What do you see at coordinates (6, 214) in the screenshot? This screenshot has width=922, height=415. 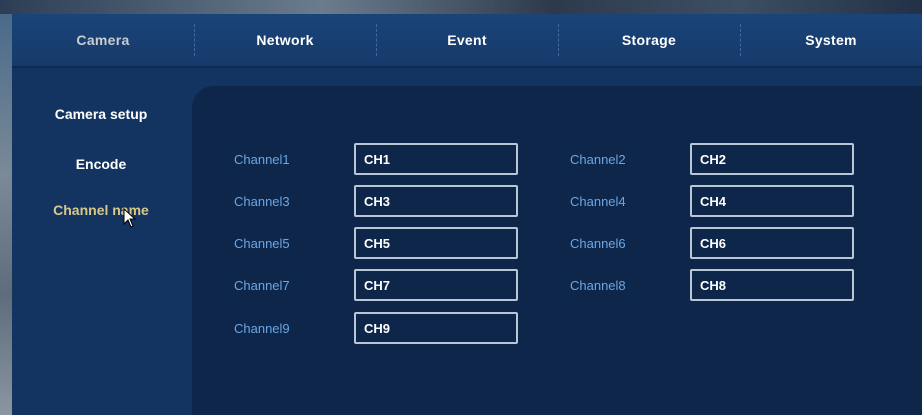 I see `background-video-edge` at bounding box center [6, 214].